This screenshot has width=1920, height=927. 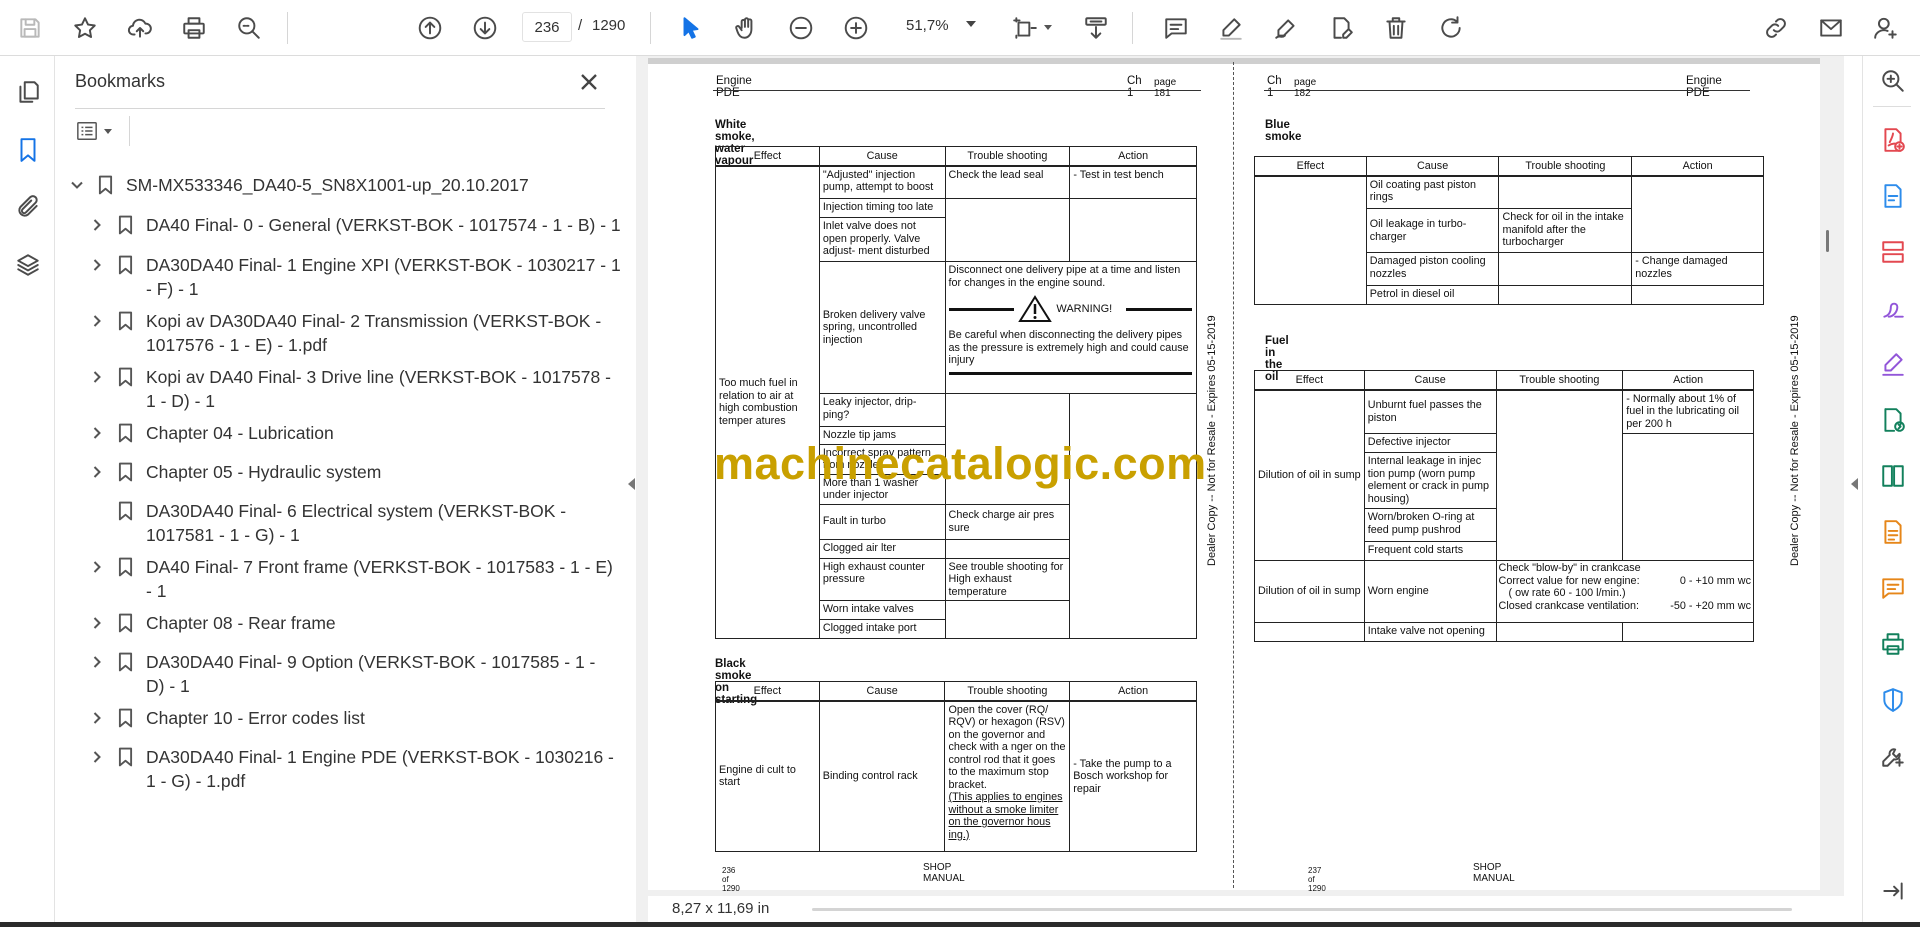 I want to click on share-user-icon, so click(x=1886, y=28).